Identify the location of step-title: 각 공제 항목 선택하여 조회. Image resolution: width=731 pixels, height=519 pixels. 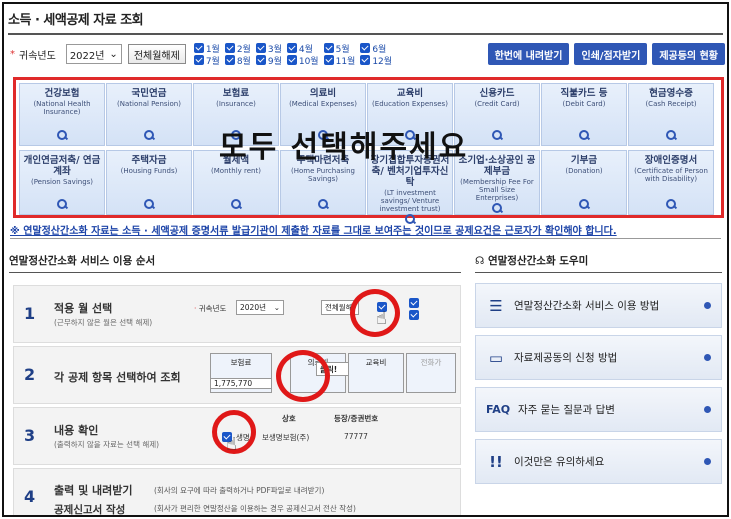
(117, 377).